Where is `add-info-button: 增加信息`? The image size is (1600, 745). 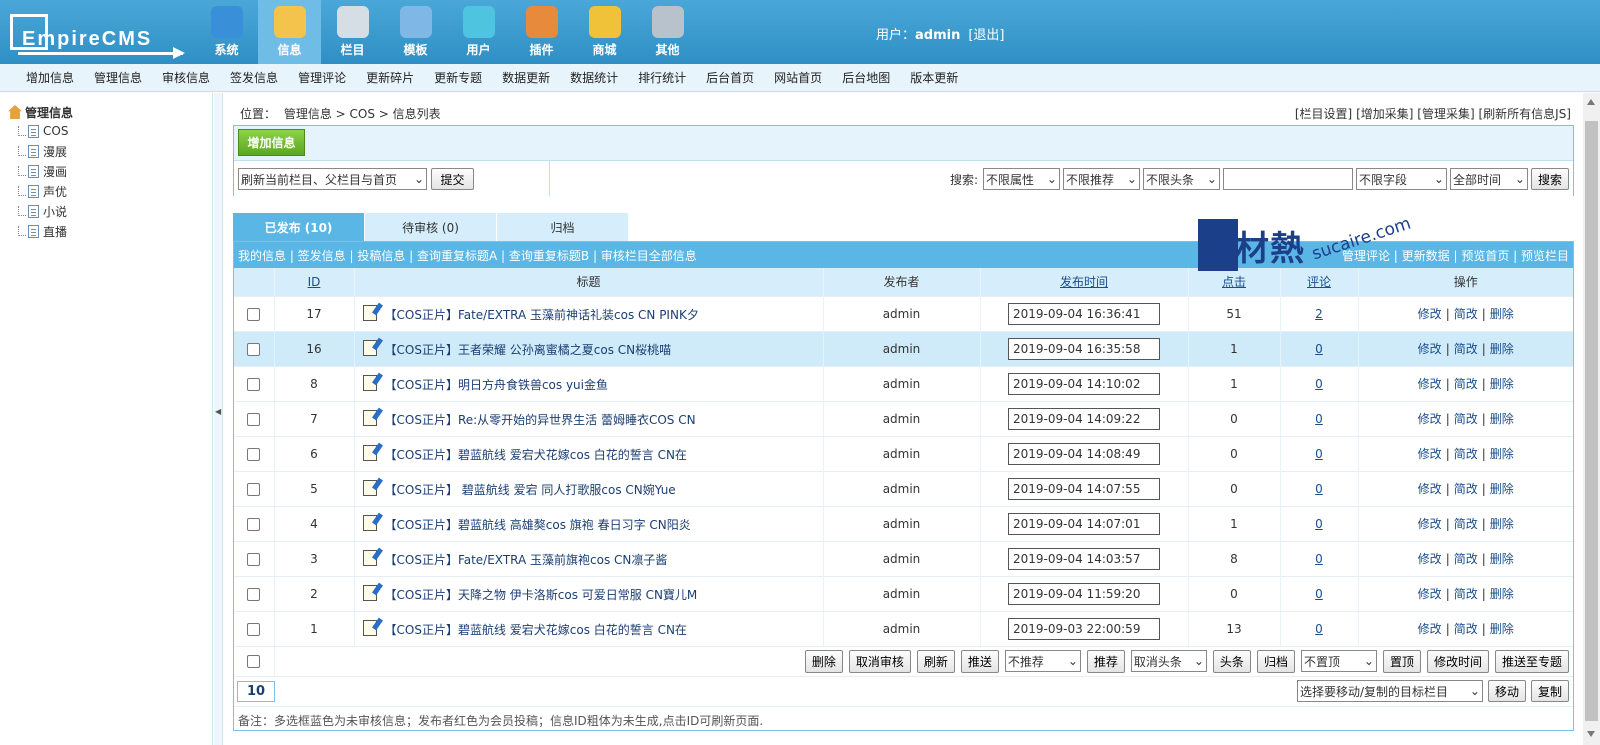
add-info-button: 增加信息 is located at coordinates (271, 142).